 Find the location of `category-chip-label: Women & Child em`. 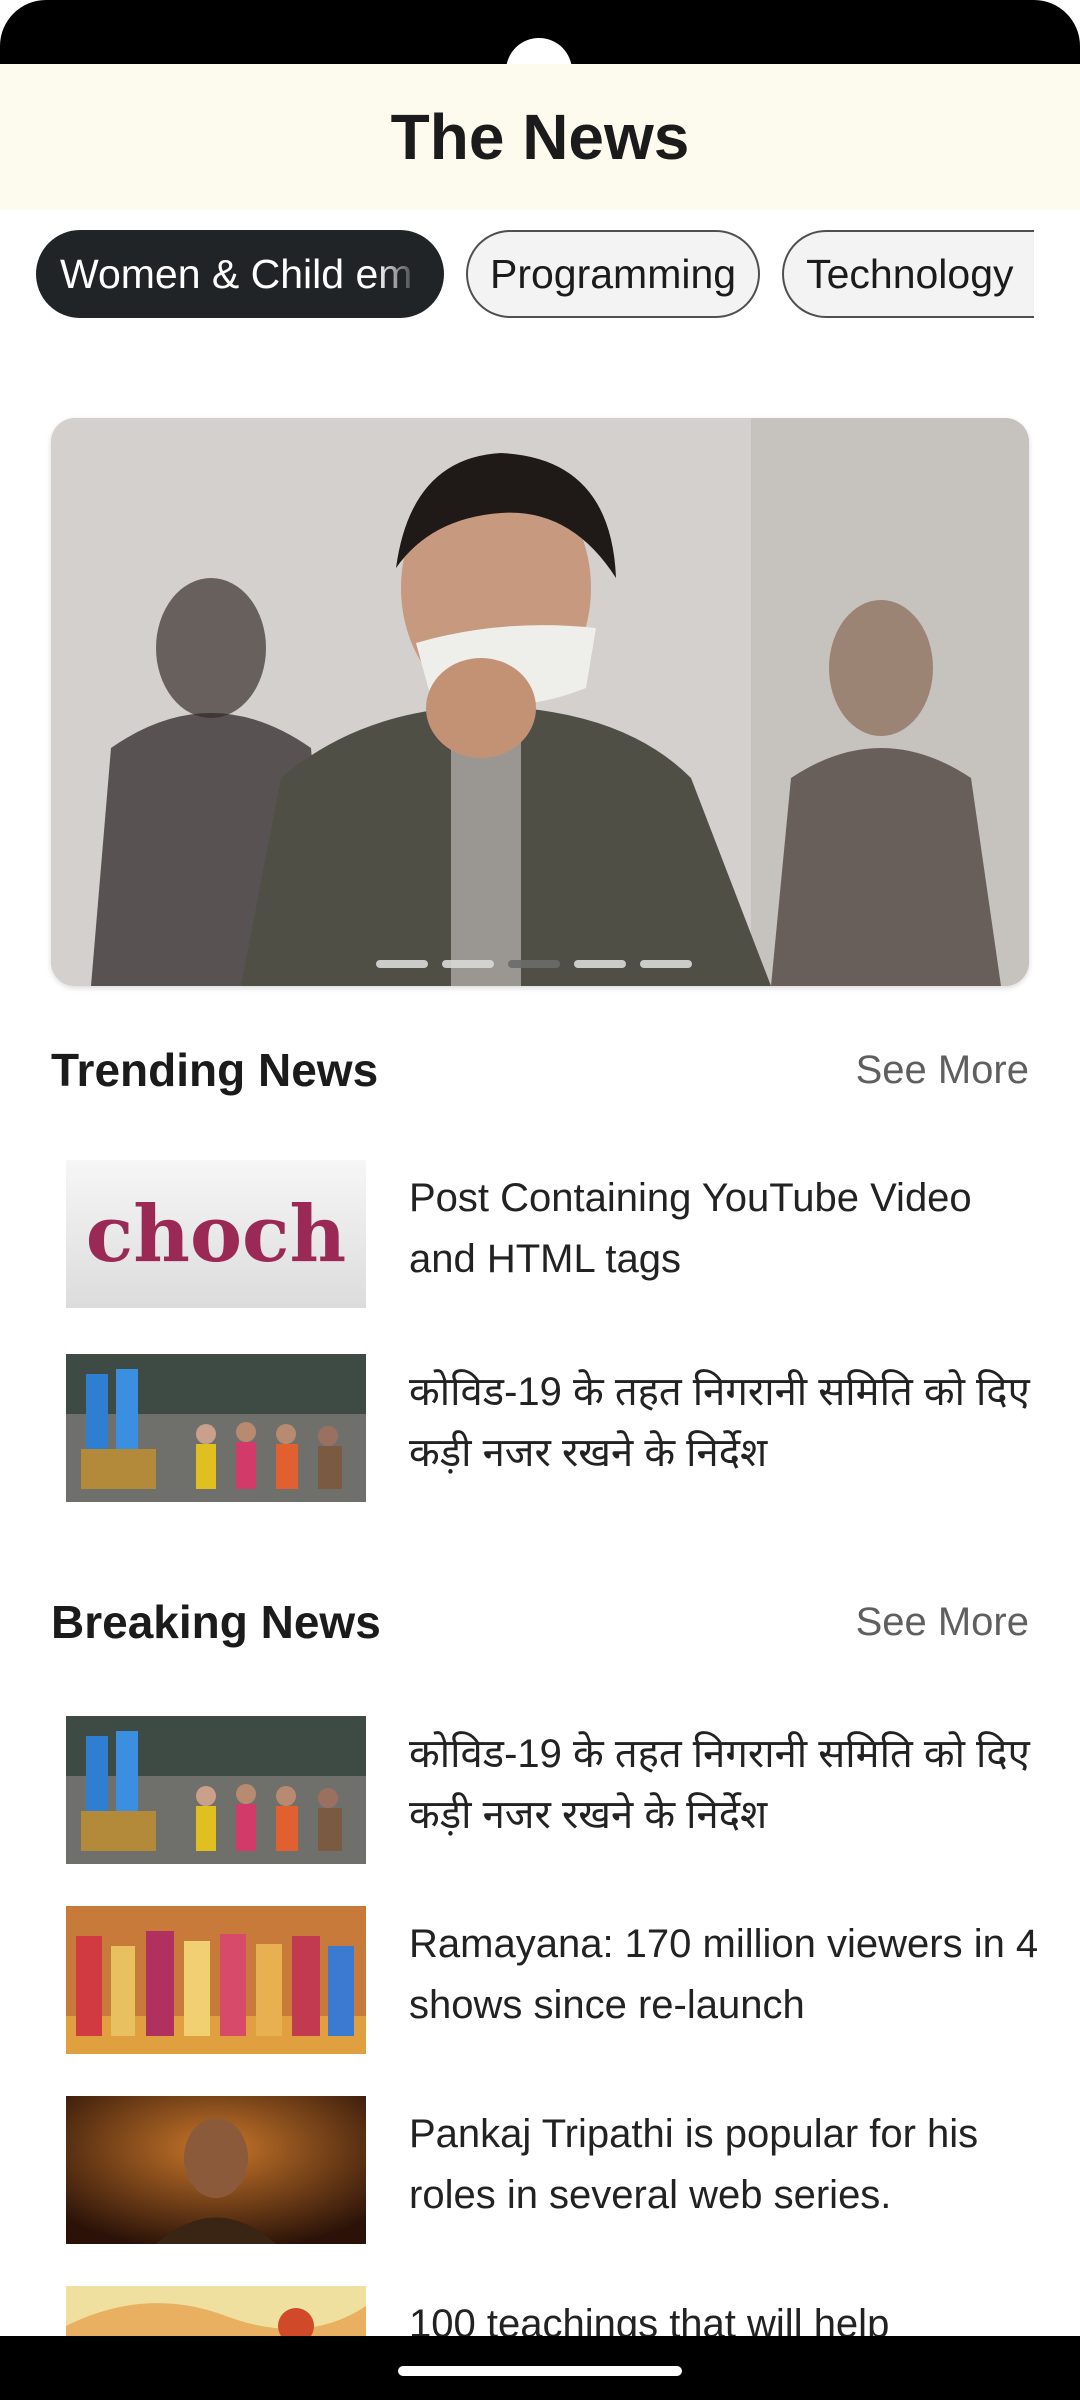

category-chip-label: Women & Child em is located at coordinates (236, 273).